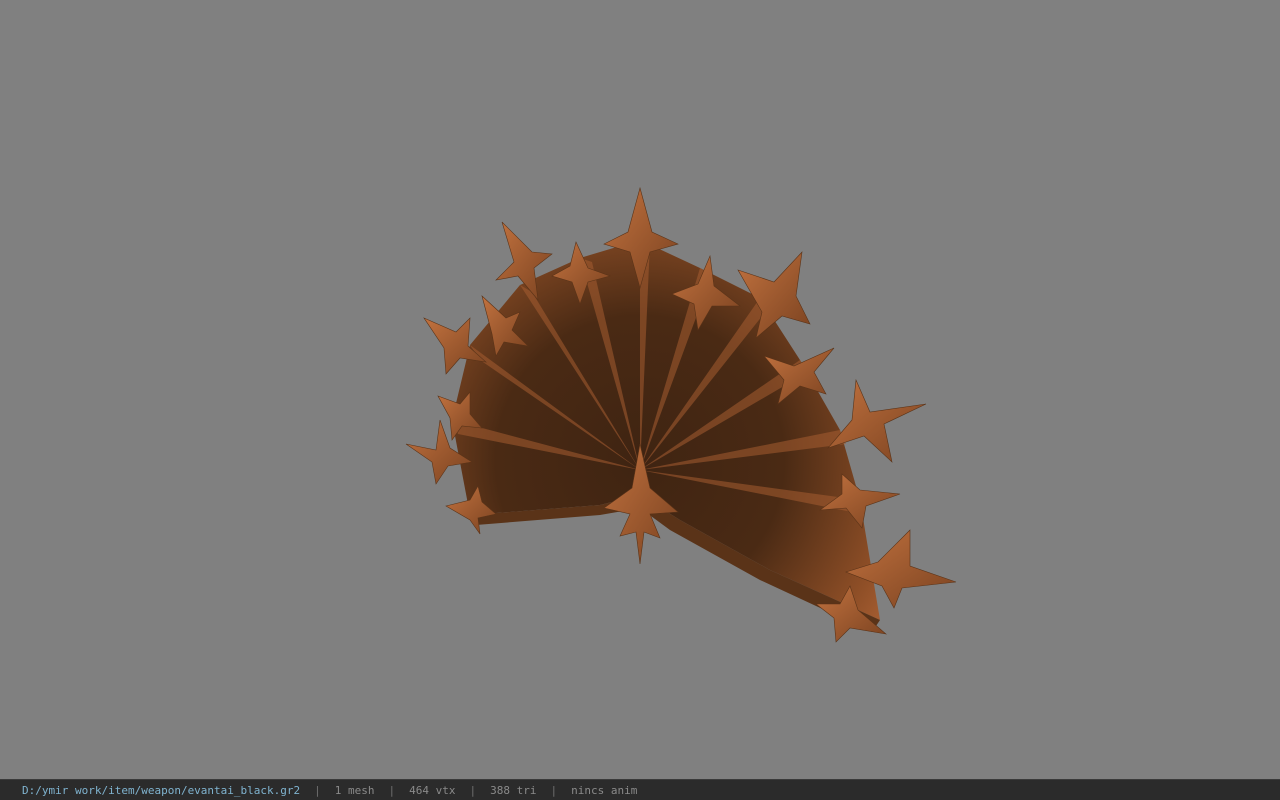 The image size is (1280, 800). Describe the element at coordinates (604, 790) in the screenshot. I see `animation-status-label: nincs anim` at that location.